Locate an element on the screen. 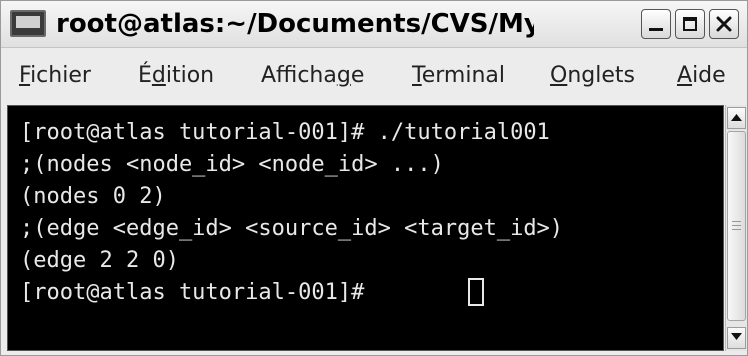  menu-terminal: Terminal is located at coordinates (458, 76).